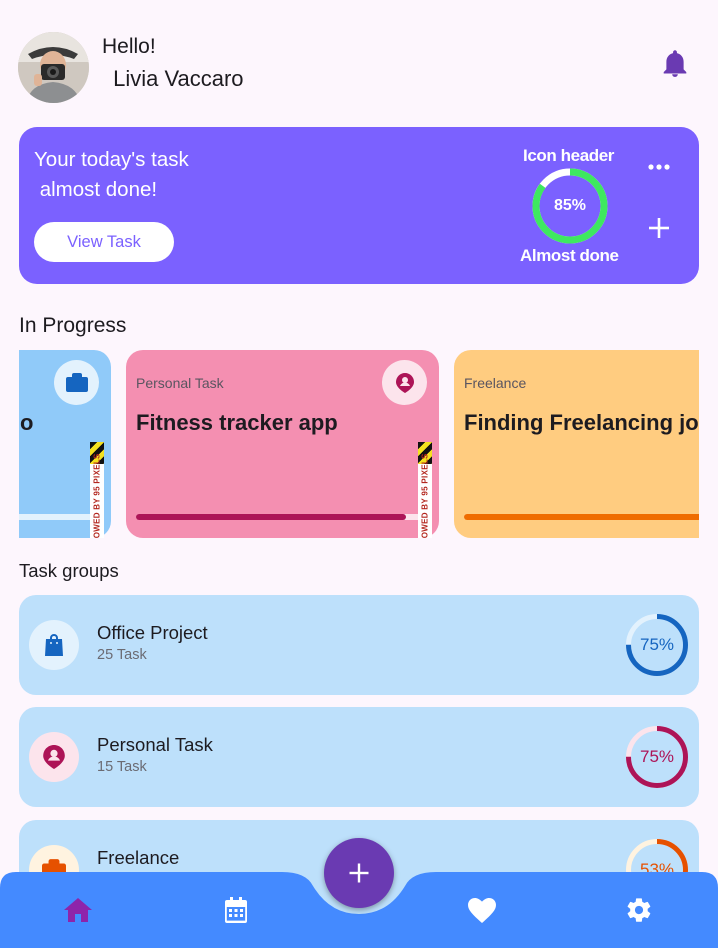 The height and width of the screenshot is (948, 718). What do you see at coordinates (129, 46) in the screenshot?
I see `greeting-text: Hello!` at bounding box center [129, 46].